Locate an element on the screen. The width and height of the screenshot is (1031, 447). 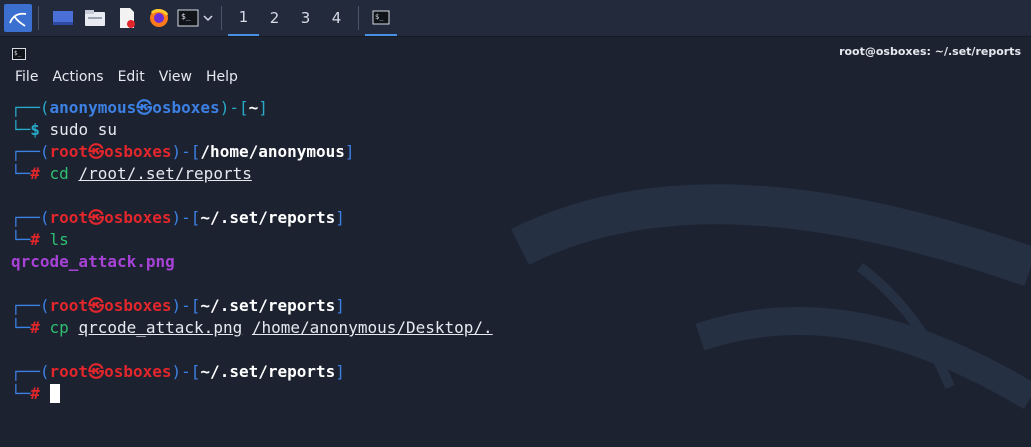
menu-actions: Actions is located at coordinates (77, 77).